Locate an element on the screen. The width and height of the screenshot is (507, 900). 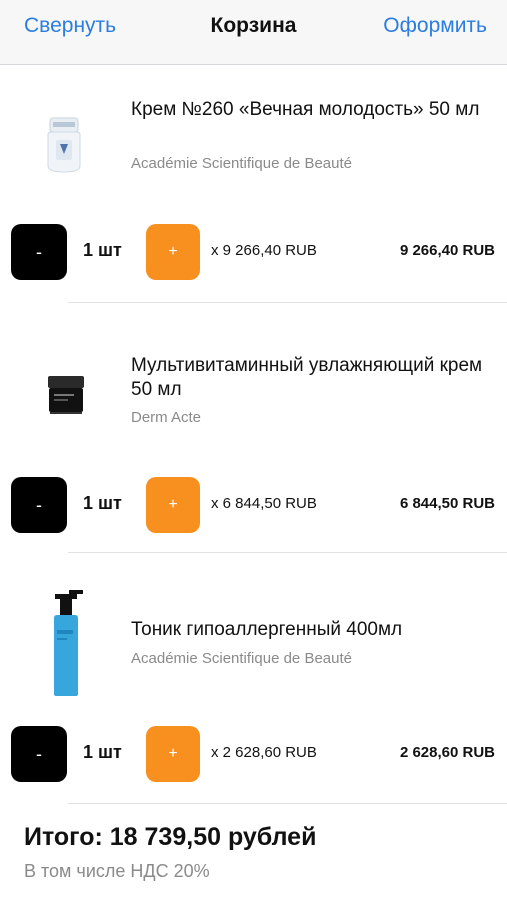
order-total: Итого: 18 739,50 рублей is located at coordinates (170, 837).